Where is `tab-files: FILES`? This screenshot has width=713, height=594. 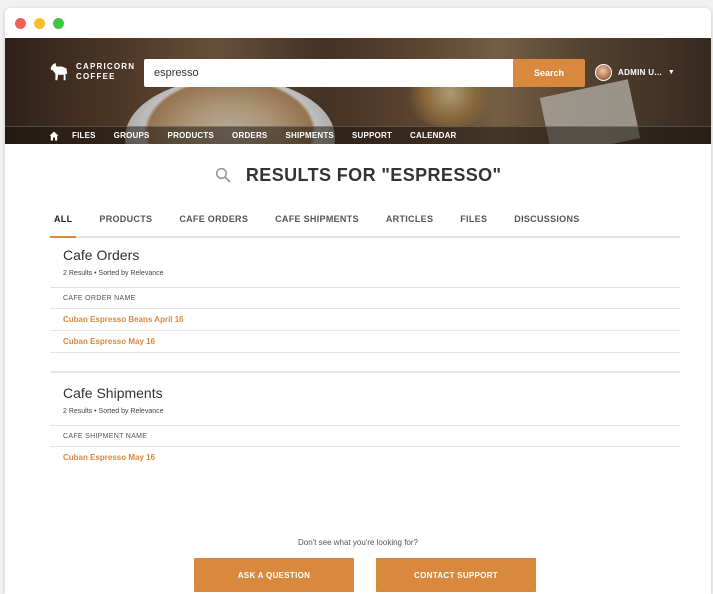 tab-files: FILES is located at coordinates (473, 224).